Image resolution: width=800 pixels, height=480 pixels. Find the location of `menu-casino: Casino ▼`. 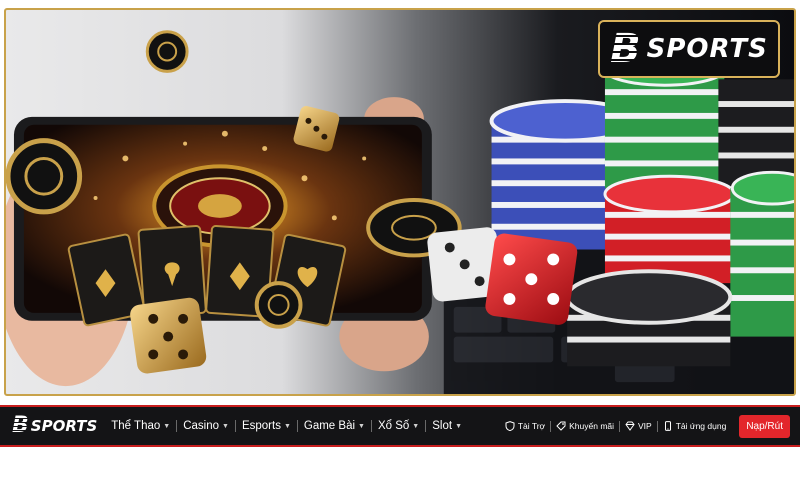

menu-casino: Casino ▼ is located at coordinates (206, 426).